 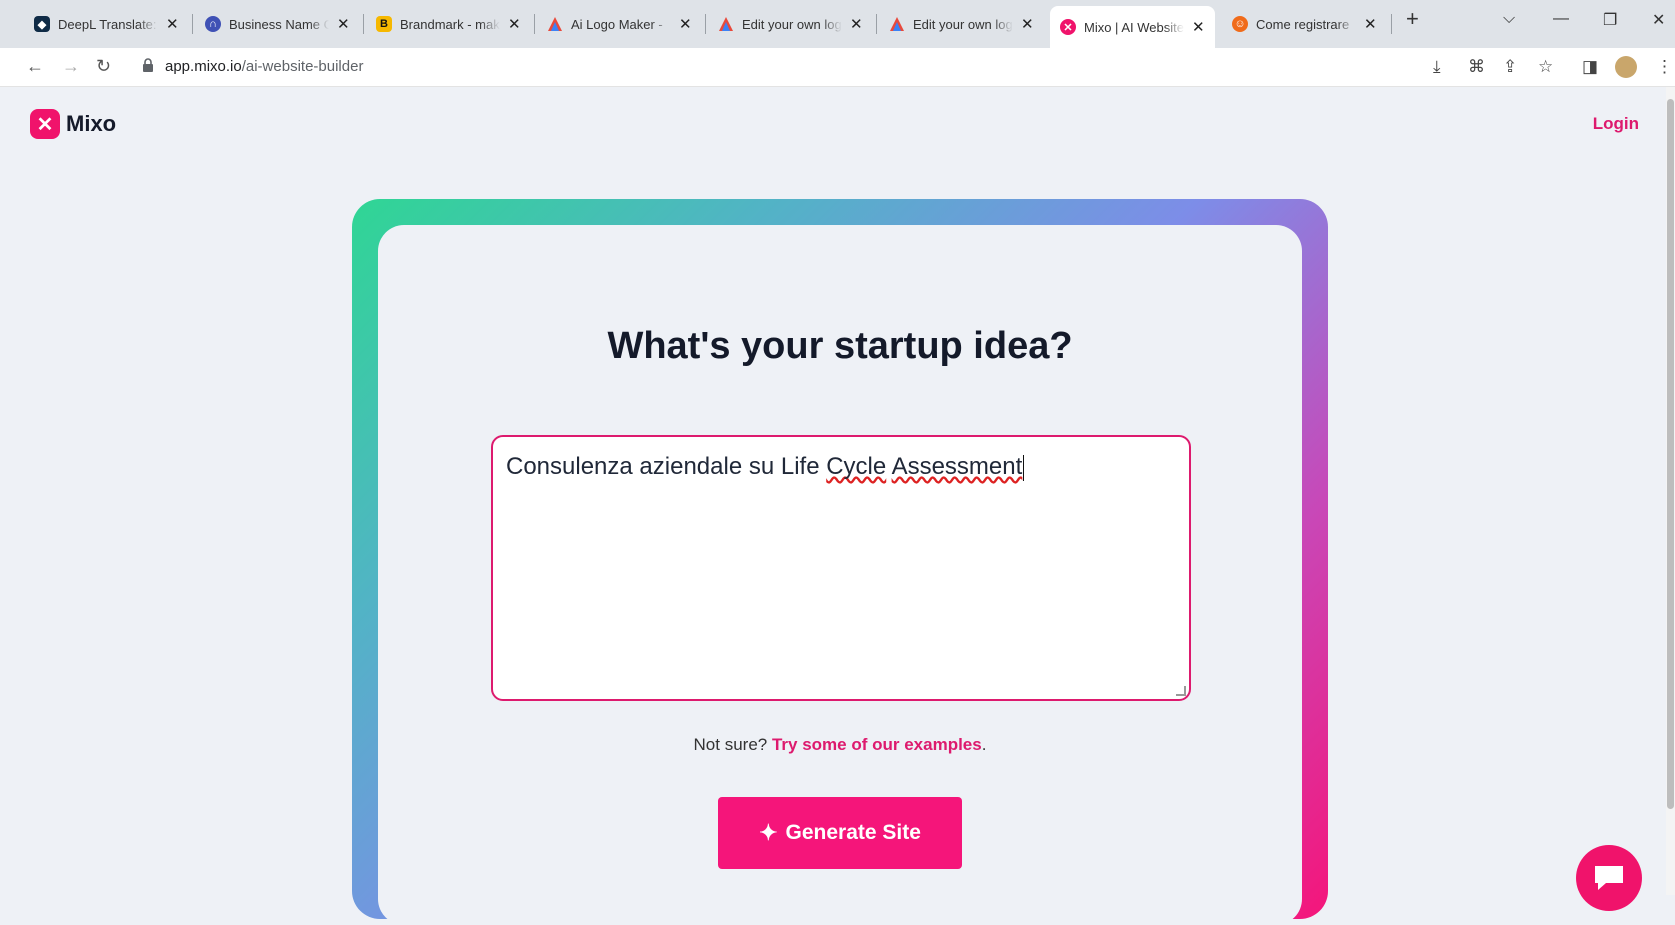 I want to click on menu-icon: ⋮, so click(x=1664, y=67).